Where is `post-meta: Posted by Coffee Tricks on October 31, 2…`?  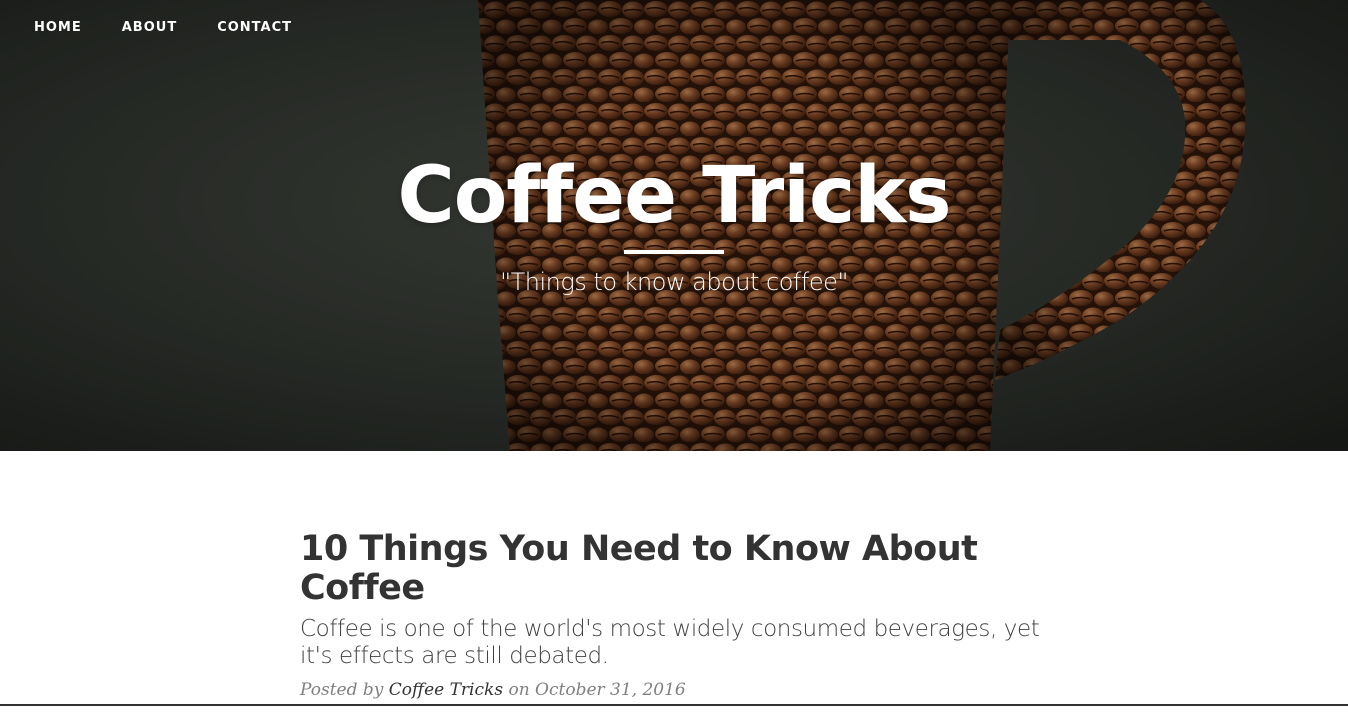
post-meta: Posted by Coffee Tricks on October 31, 2… is located at coordinates (680, 690).